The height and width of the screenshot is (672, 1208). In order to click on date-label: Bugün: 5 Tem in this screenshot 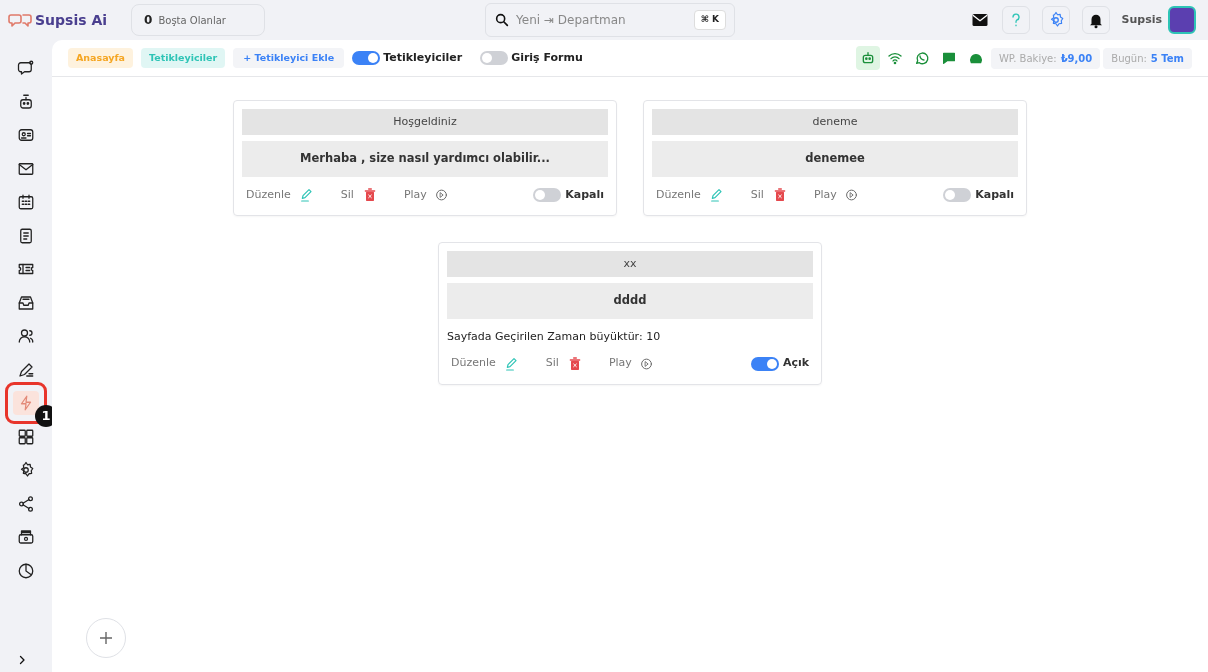, I will do `click(1147, 58)`.